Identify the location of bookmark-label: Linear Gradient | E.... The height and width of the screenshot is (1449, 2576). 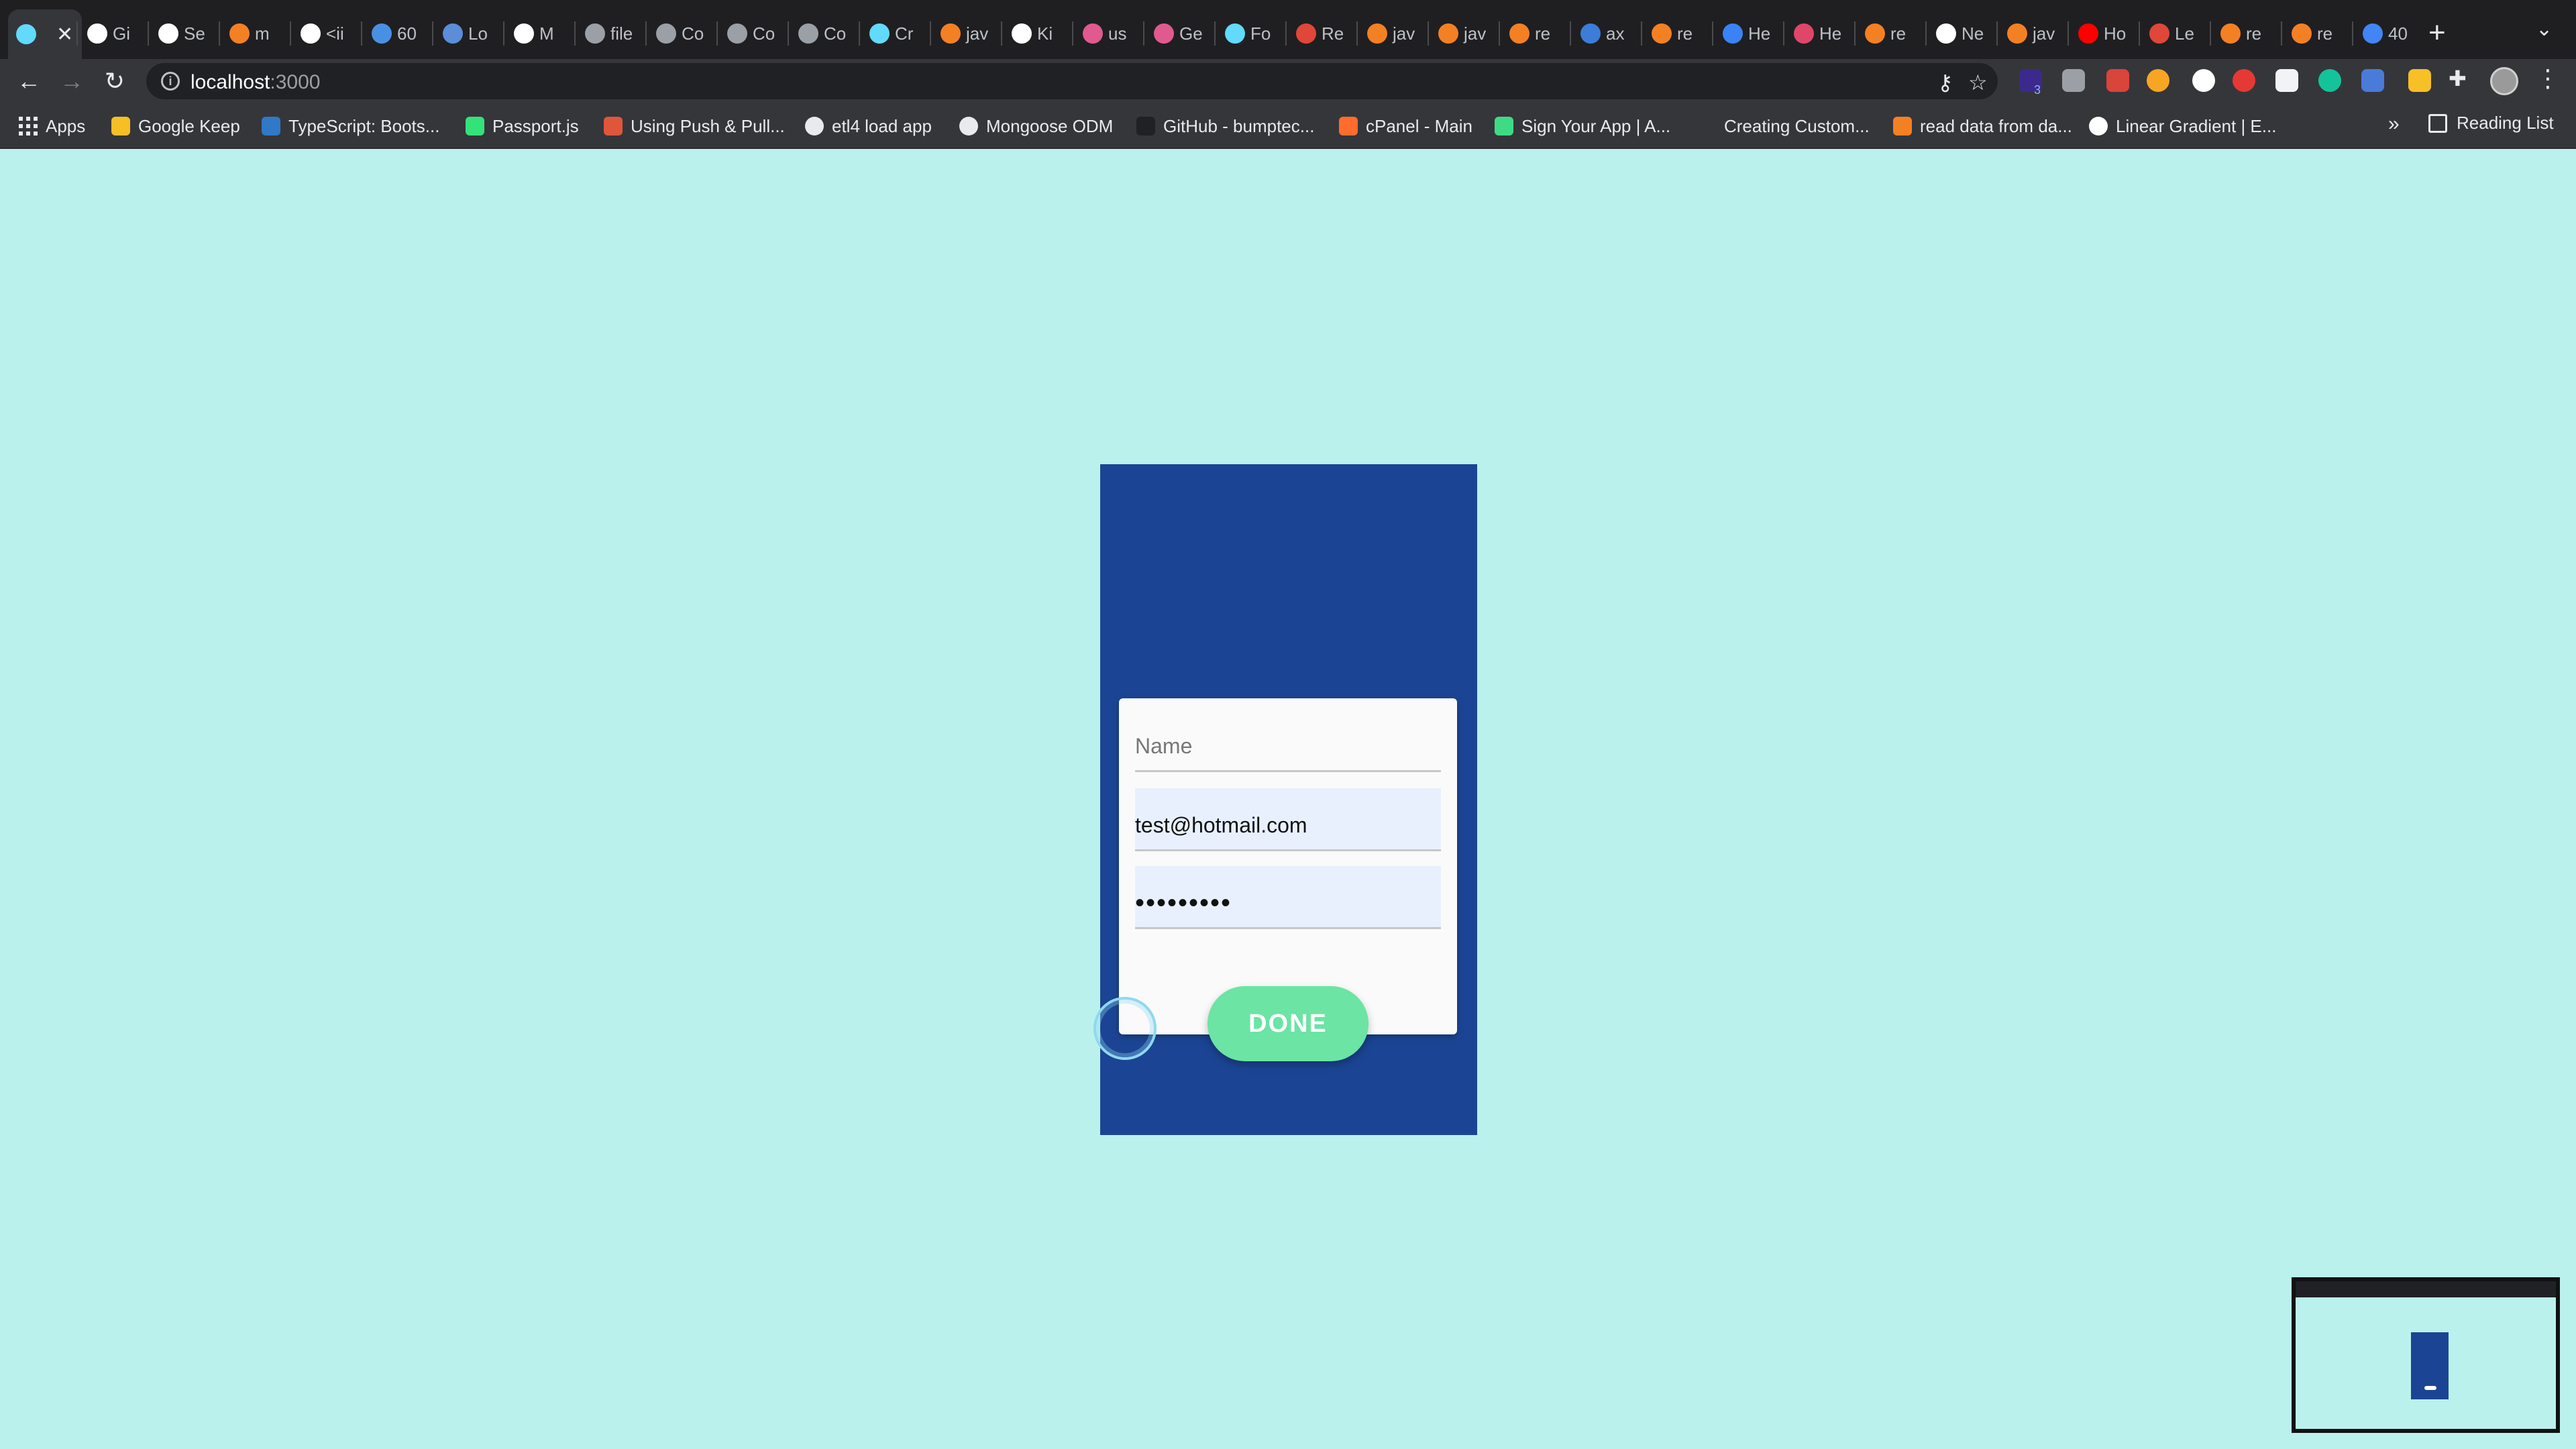
(2196, 125).